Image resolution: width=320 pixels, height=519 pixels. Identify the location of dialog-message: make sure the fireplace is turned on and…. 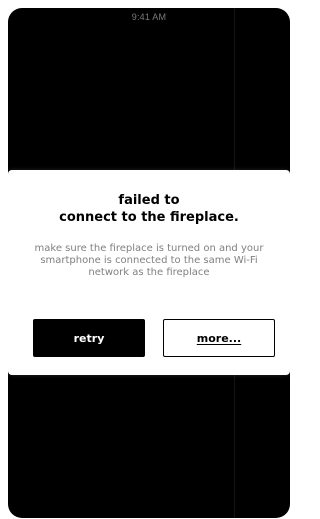
(149, 260).